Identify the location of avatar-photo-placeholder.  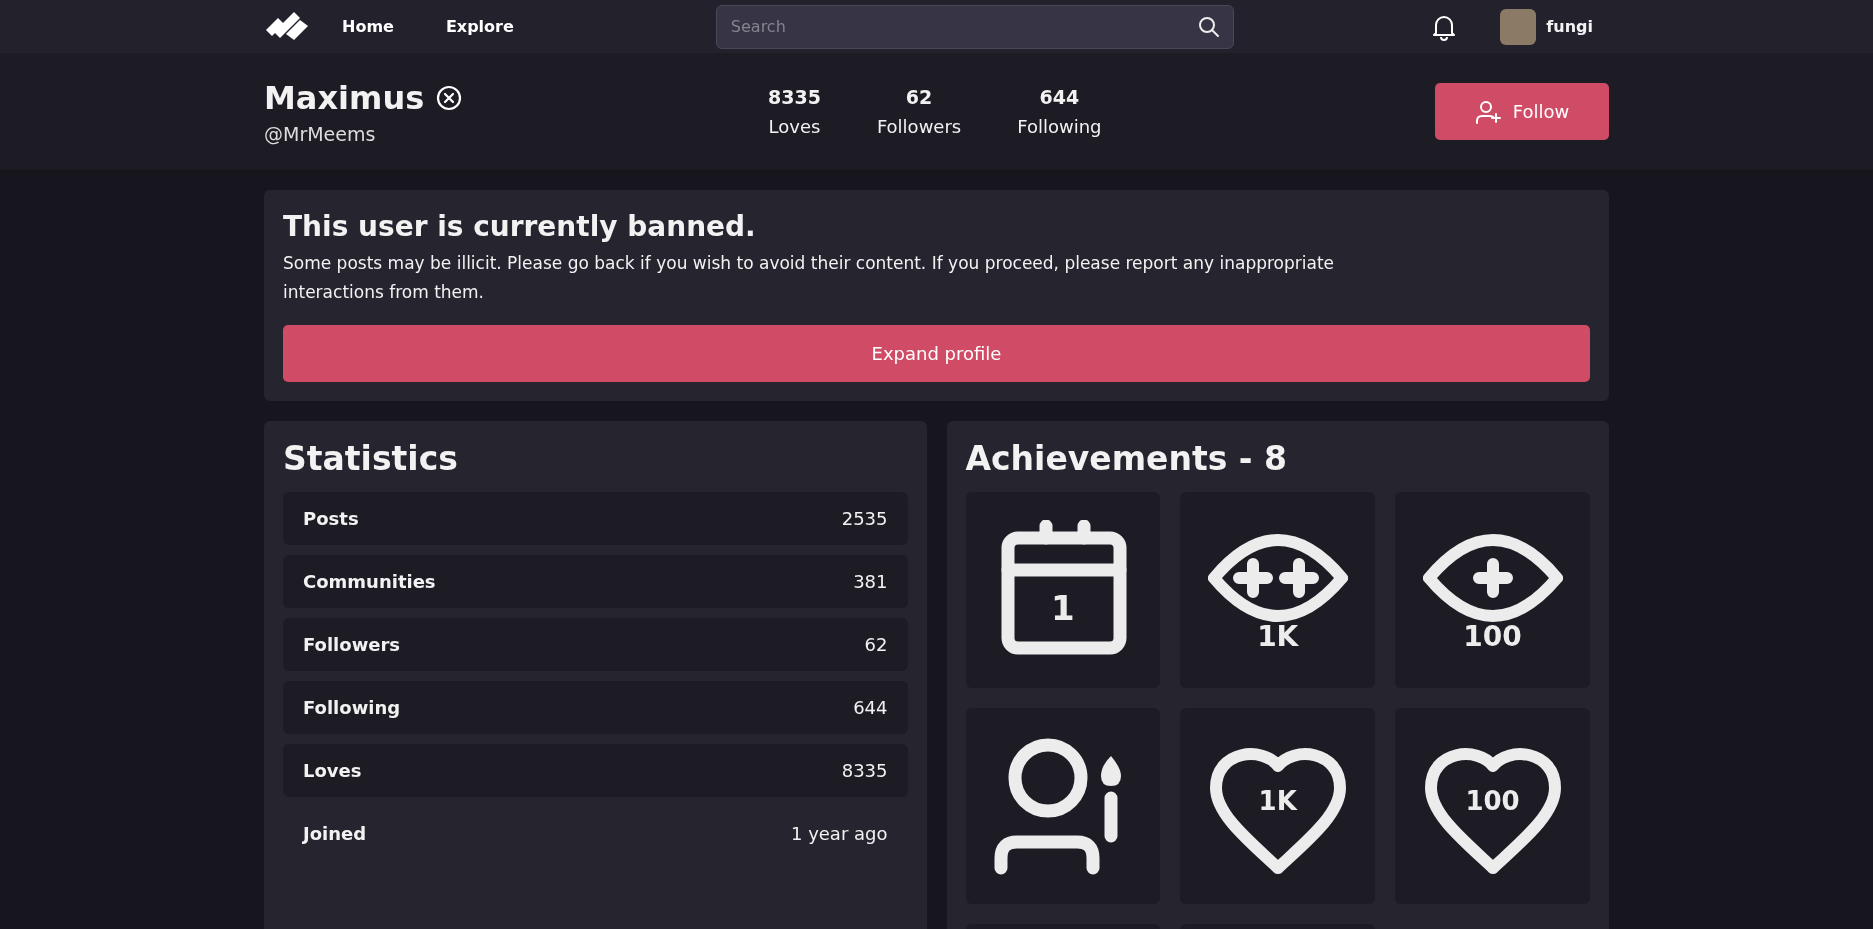
(1518, 26).